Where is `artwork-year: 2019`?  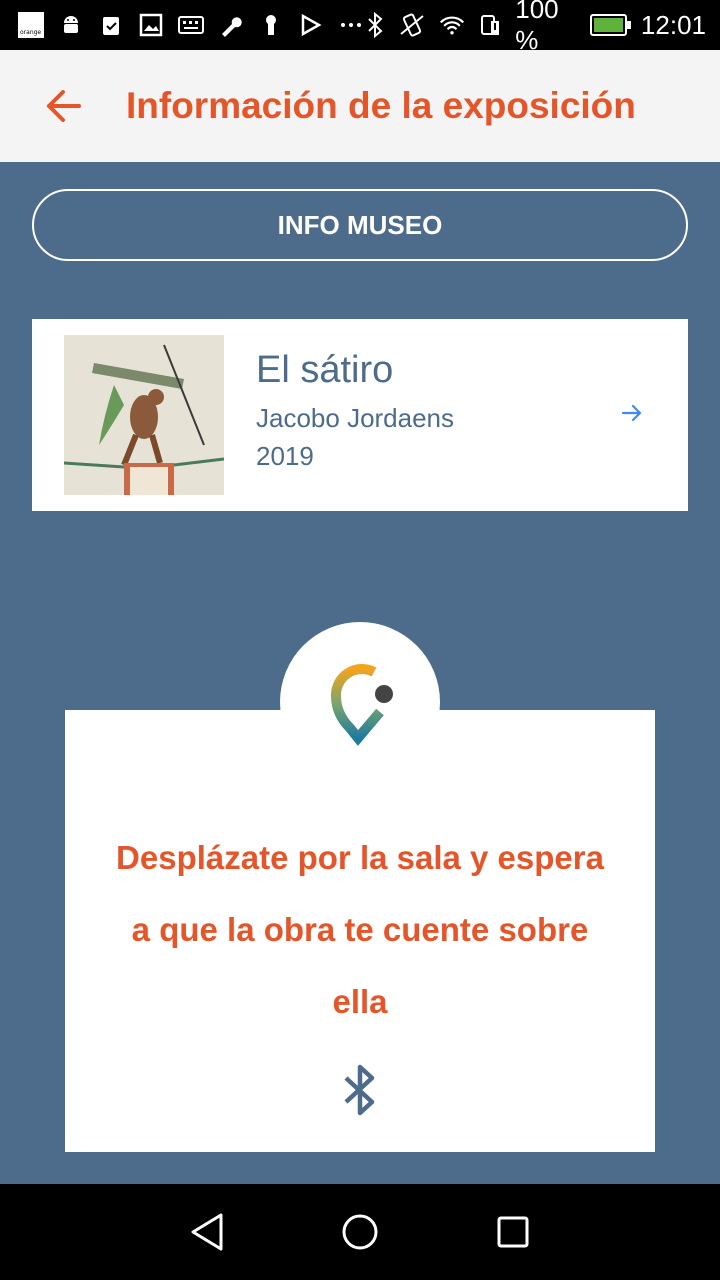 artwork-year: 2019 is located at coordinates (285, 456).